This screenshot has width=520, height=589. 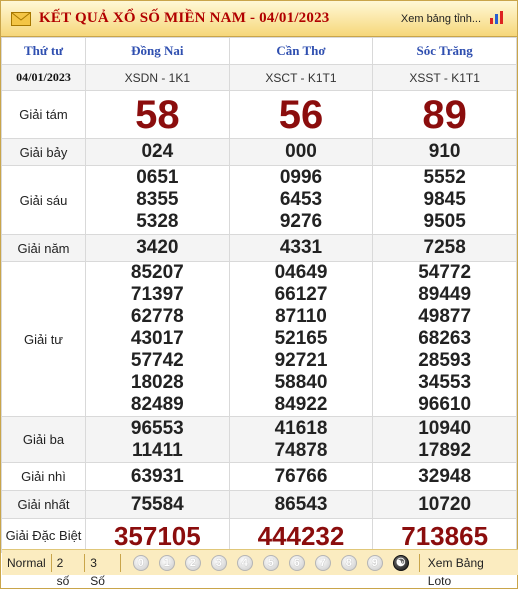 I want to click on prize-cell: 910, so click(x=444, y=152).